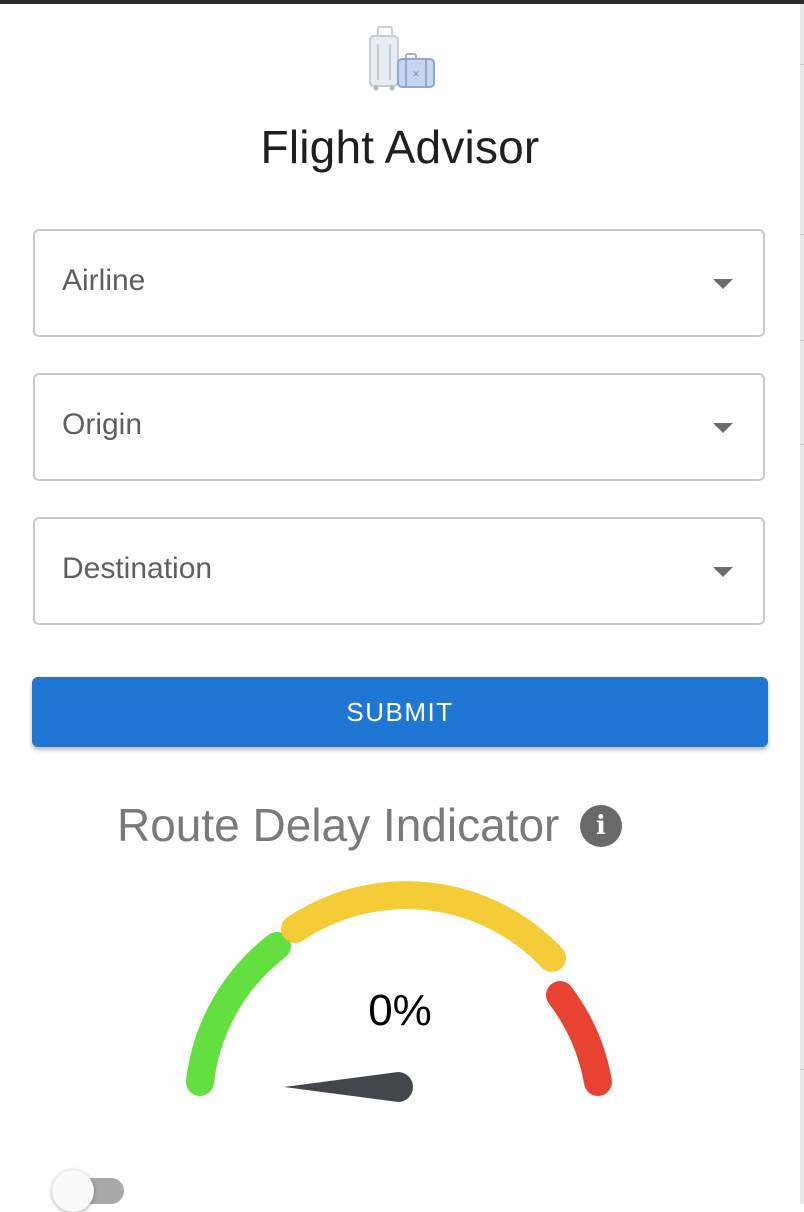  What do you see at coordinates (137, 568) in the screenshot?
I see `destination-select-label: Destination` at bounding box center [137, 568].